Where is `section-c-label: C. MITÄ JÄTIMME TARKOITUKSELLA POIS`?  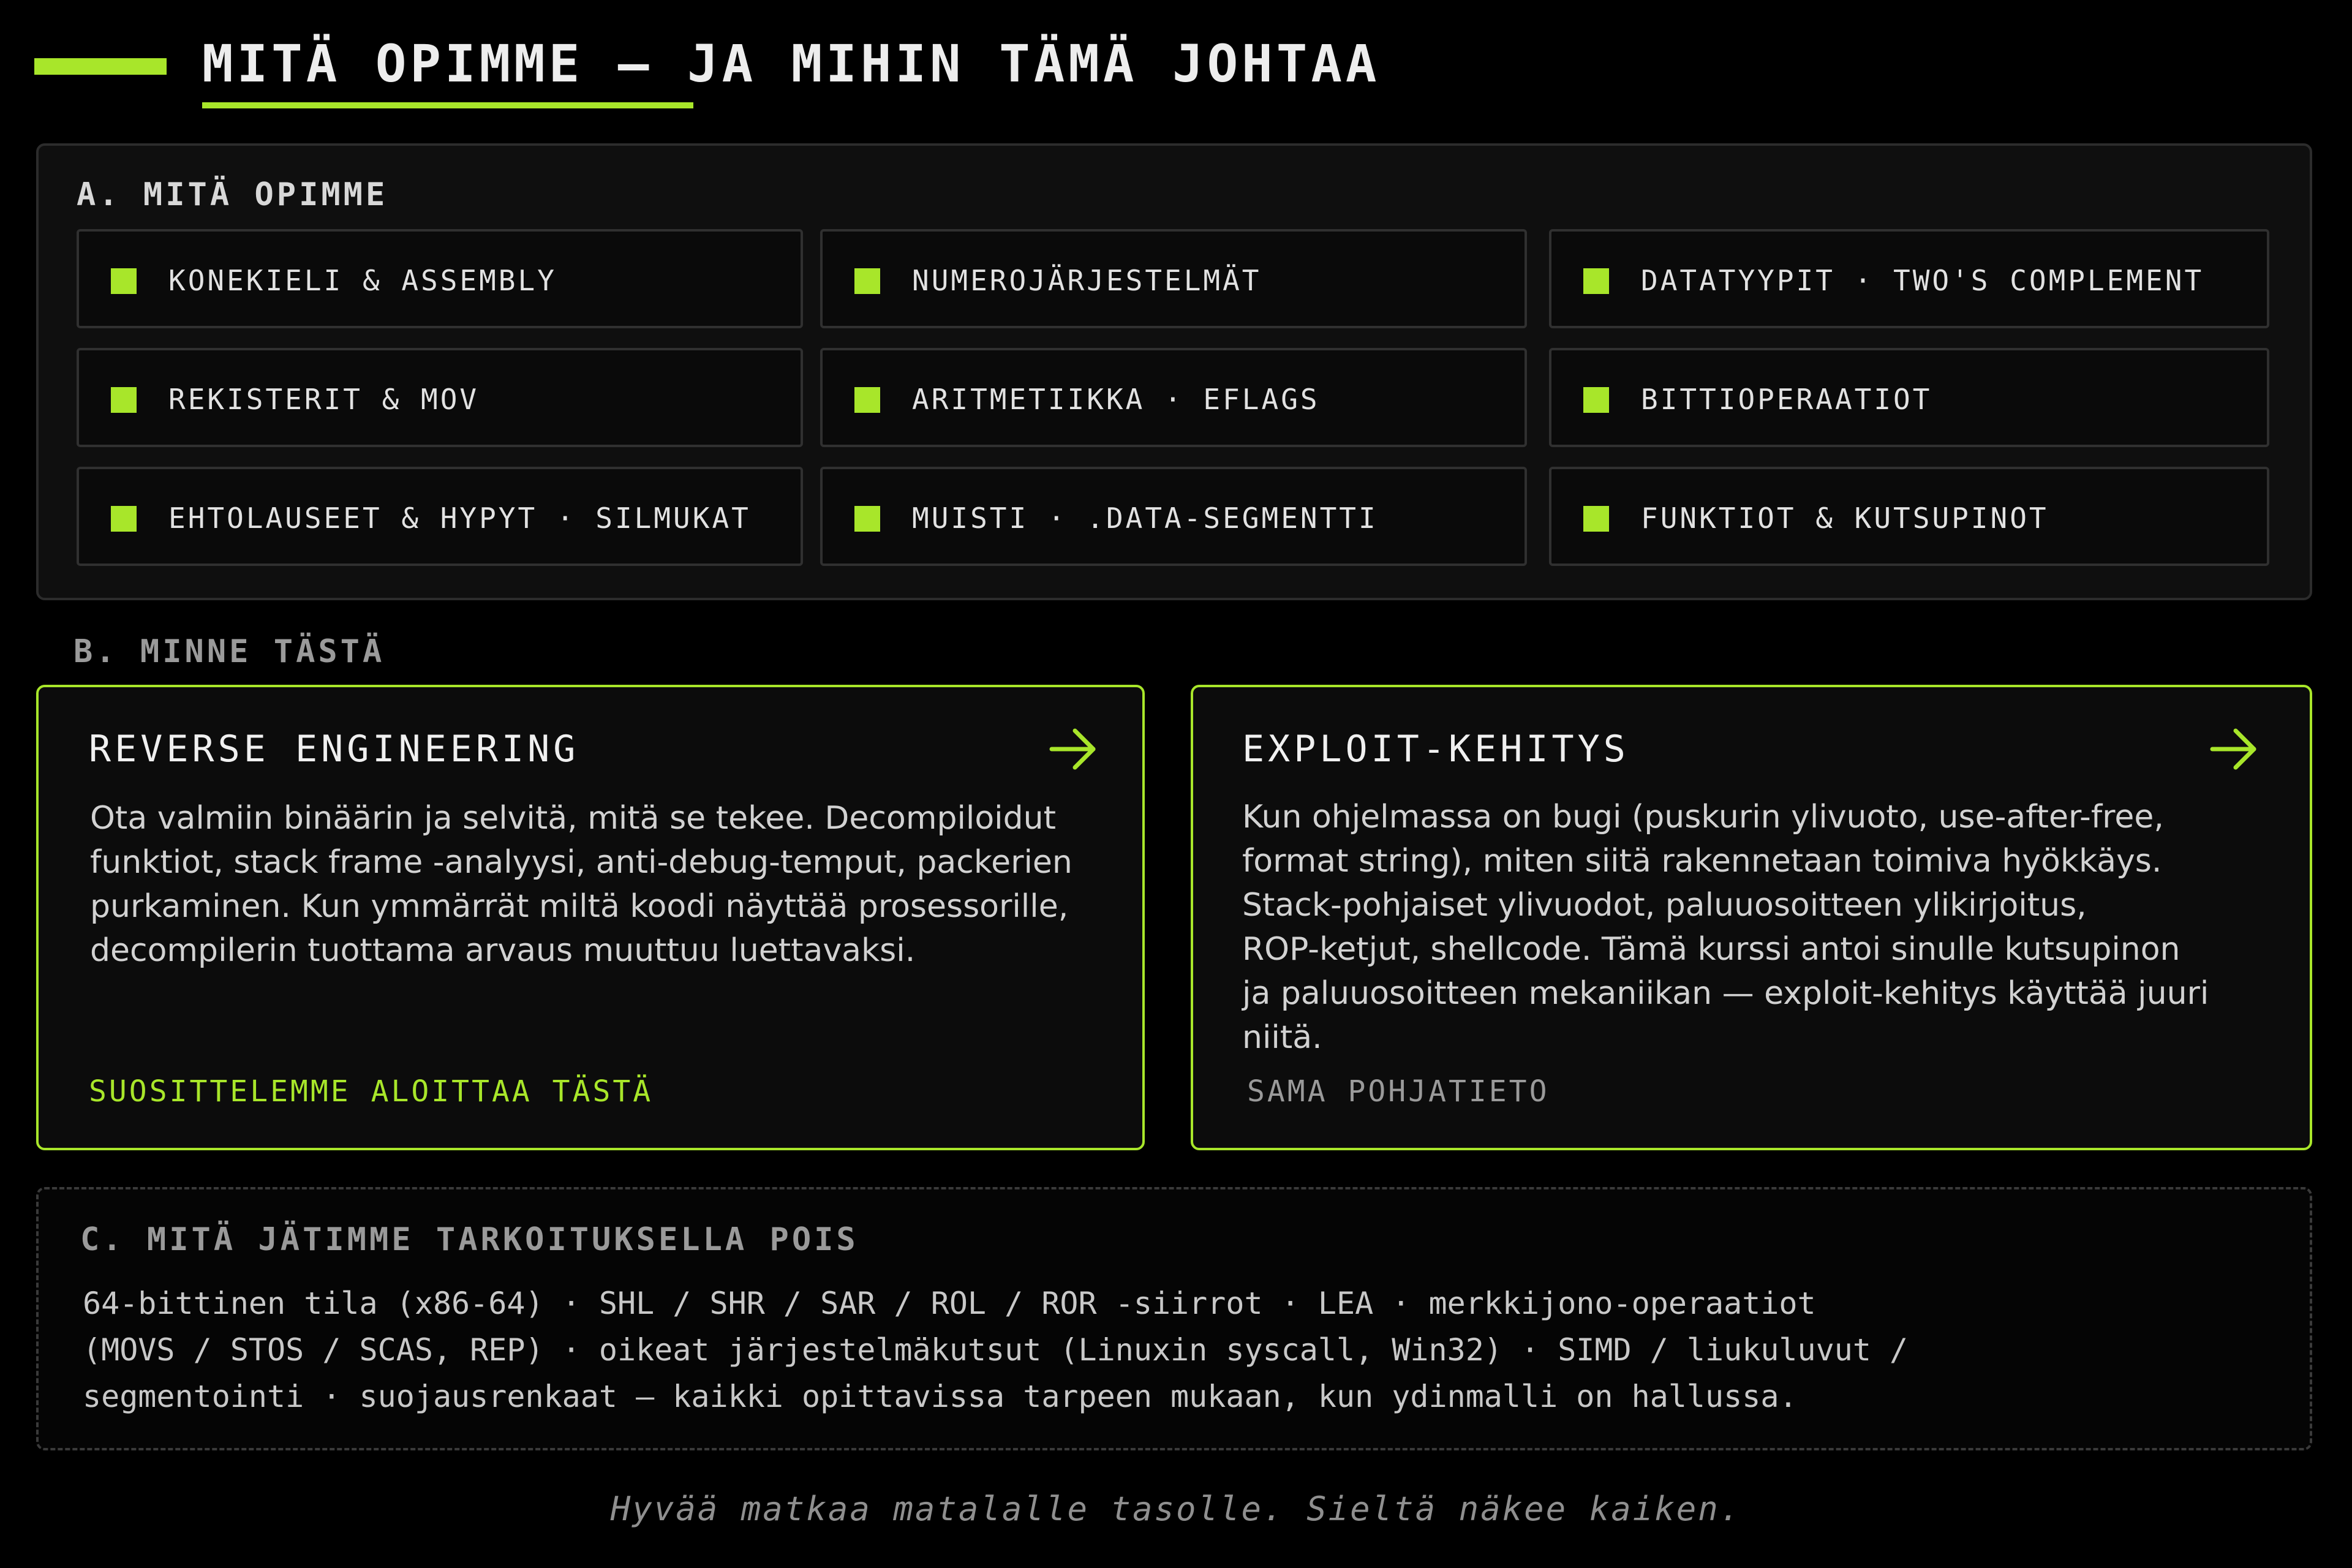 section-c-label: C. MITÄ JÄTIMME TARKOITUKSELLA POIS is located at coordinates (470, 1240).